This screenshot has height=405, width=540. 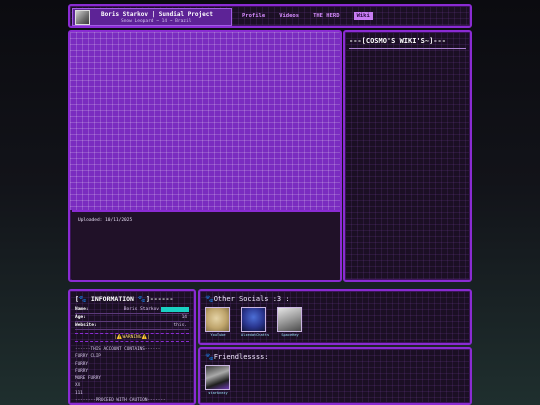 I want to click on info-value: 14, so click(x=184, y=317).